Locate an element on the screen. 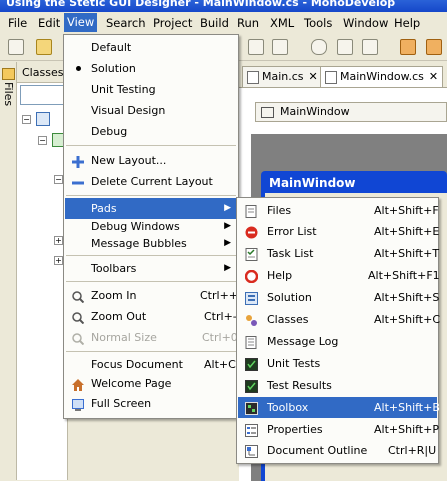 This screenshot has height=481, width=447. menu-file: File is located at coordinates (17, 23).